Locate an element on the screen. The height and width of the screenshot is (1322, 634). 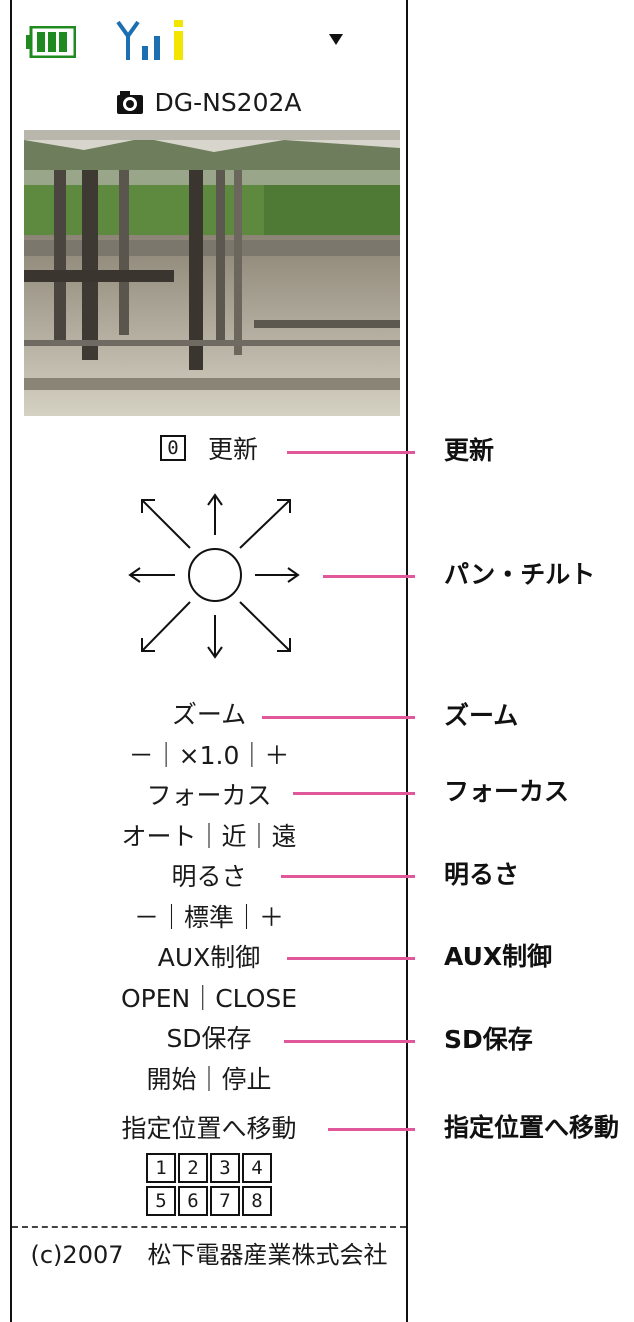
key-5: 5 is located at coordinates (161, 1201).